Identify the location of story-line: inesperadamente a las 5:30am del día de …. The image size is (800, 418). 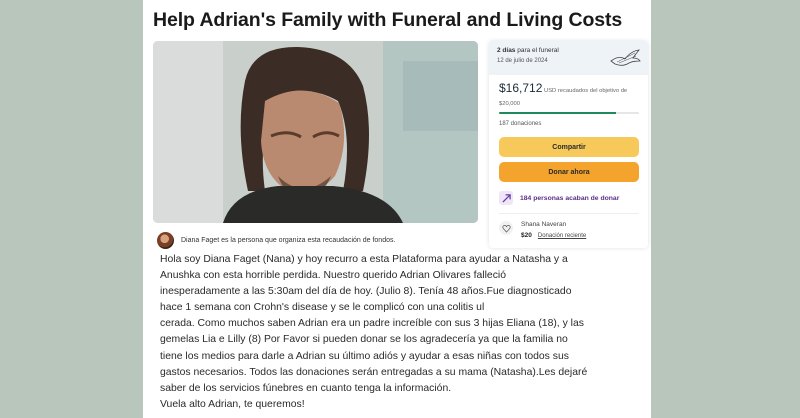
(366, 292).